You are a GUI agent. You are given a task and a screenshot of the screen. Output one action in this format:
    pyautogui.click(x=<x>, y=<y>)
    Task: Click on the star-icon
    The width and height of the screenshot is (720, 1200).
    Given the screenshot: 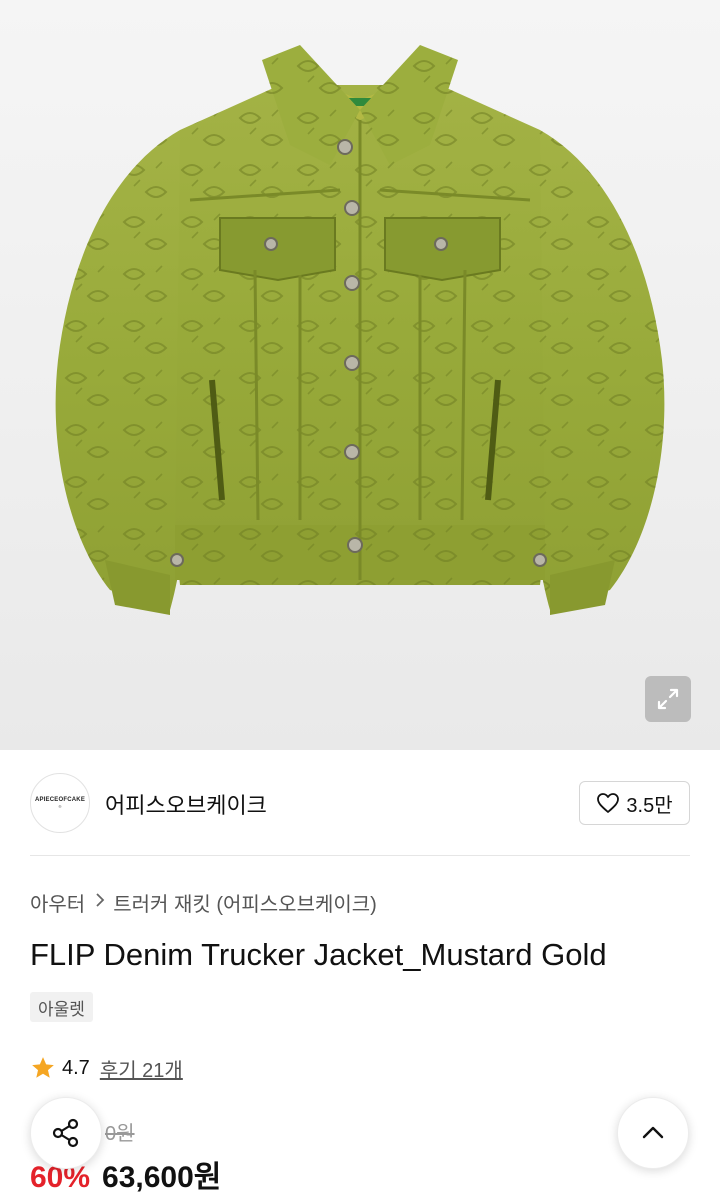 What is the action you would take?
    pyautogui.click(x=43, y=1067)
    